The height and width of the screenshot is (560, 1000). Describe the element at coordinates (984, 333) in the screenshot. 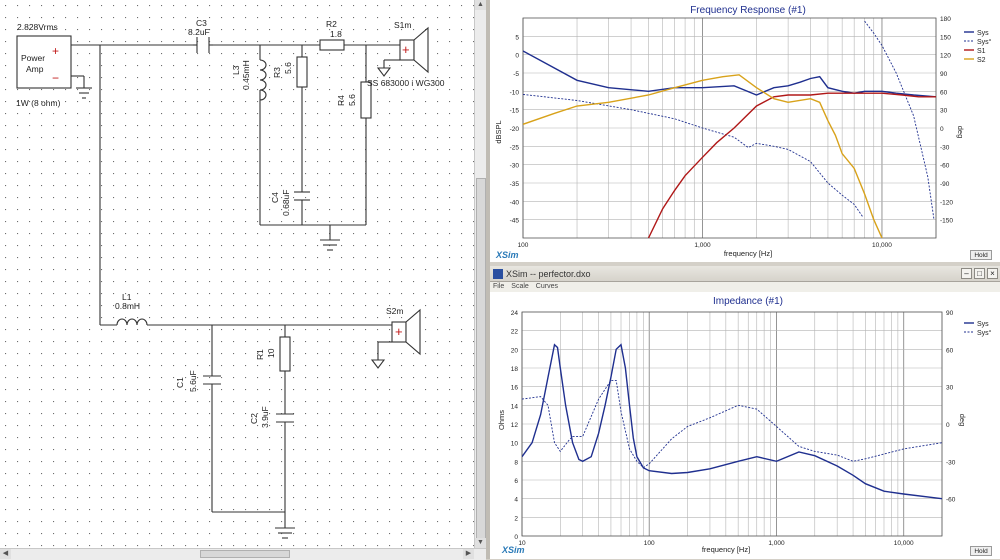

I see `legend-label: Sys°` at that location.